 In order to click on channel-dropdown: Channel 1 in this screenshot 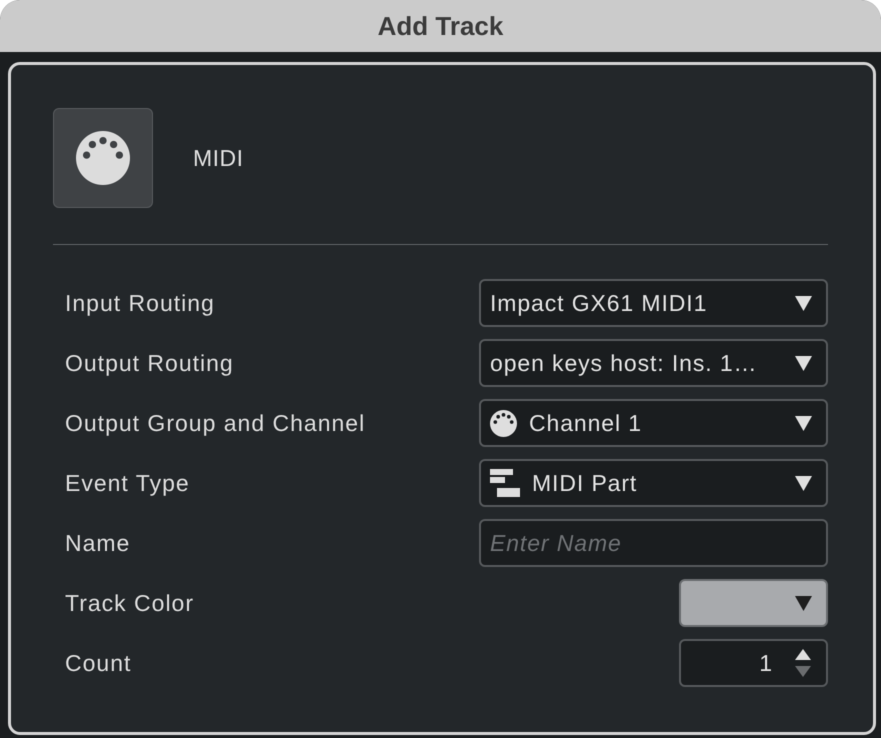, I will do `click(653, 423)`.